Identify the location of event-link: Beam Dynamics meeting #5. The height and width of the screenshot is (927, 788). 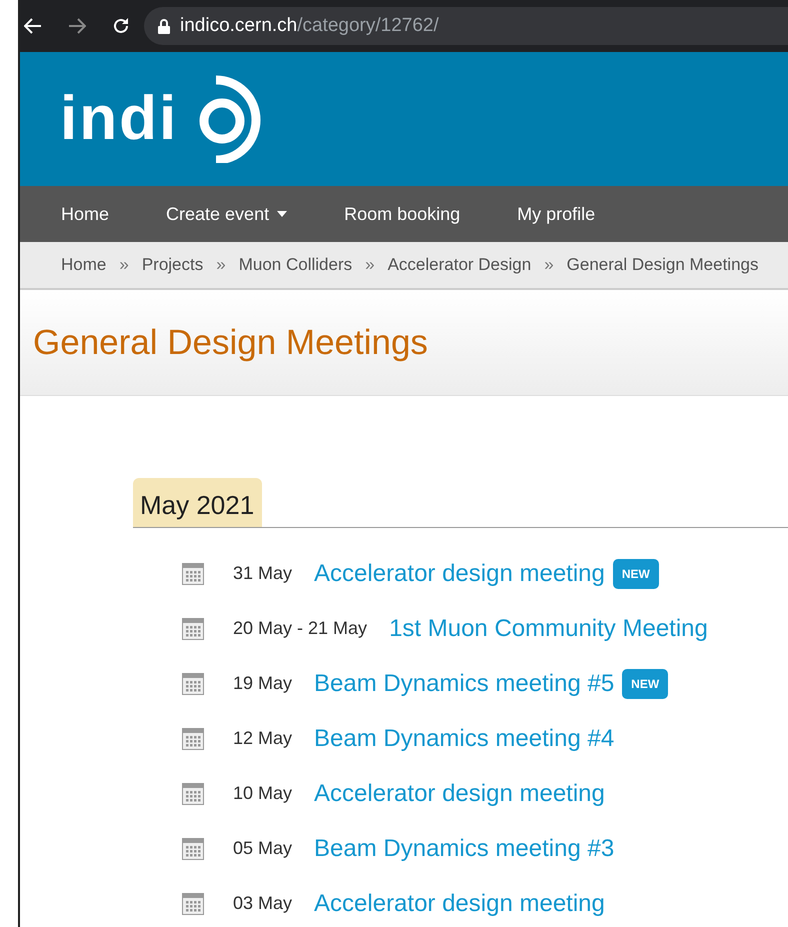
(464, 684).